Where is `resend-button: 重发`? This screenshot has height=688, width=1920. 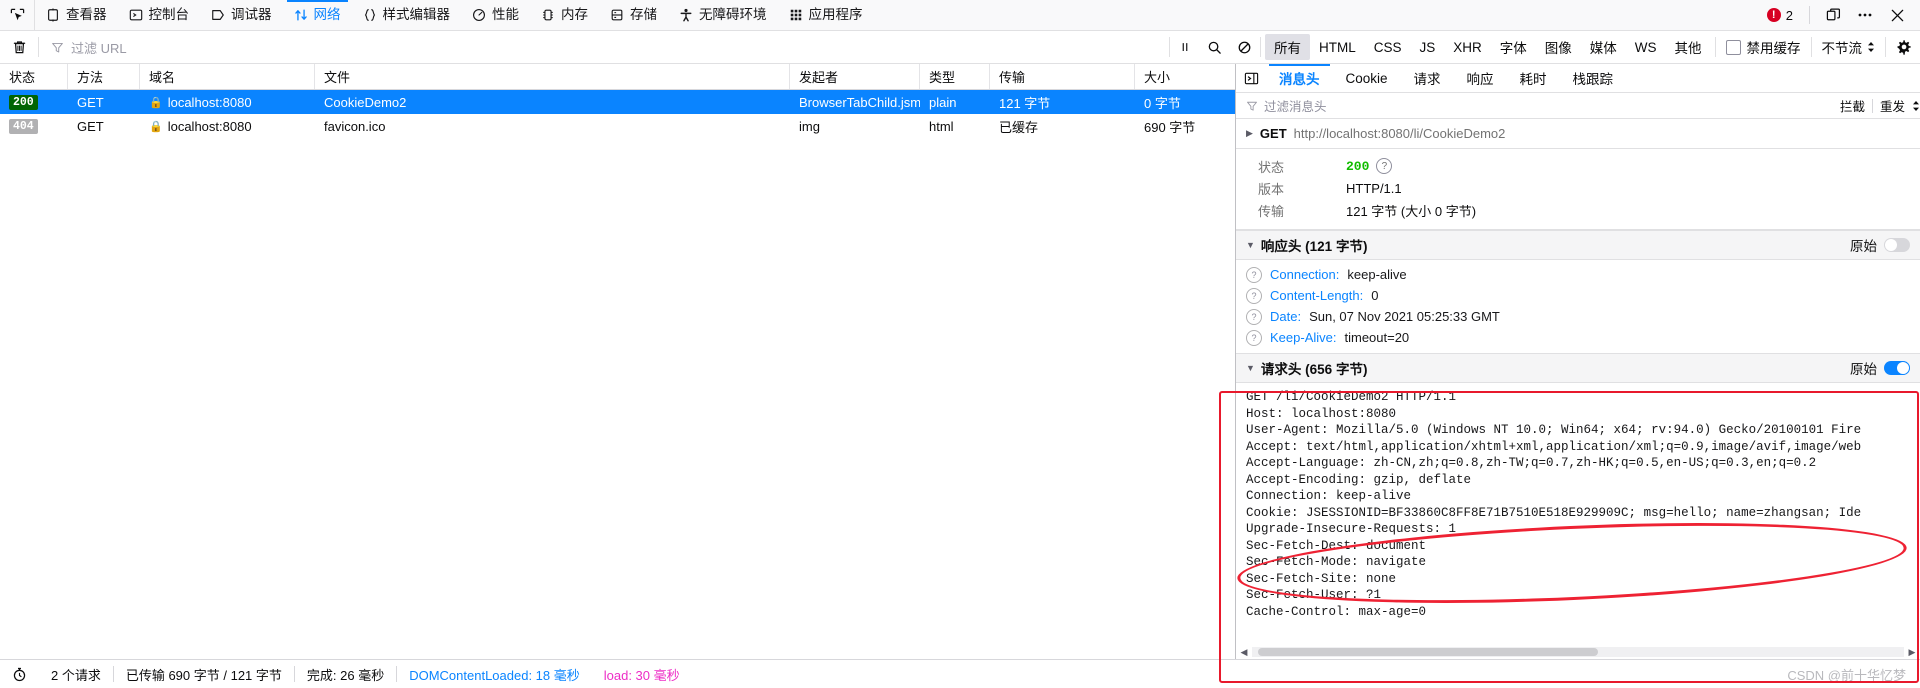
resend-button: 重发 is located at coordinates (1892, 105).